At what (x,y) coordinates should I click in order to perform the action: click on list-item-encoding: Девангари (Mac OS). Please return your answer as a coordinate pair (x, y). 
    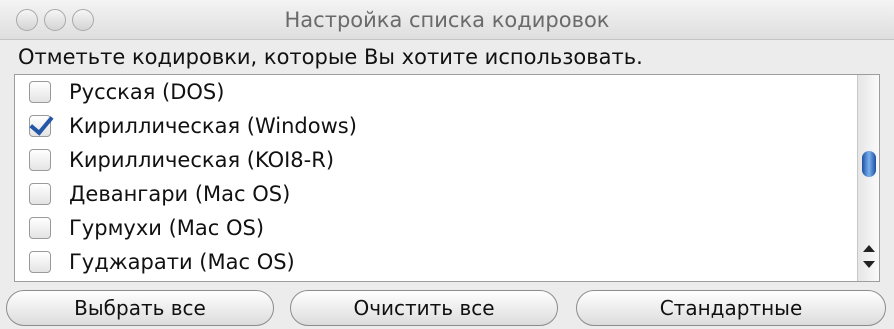
    Looking at the image, I should click on (159, 194).